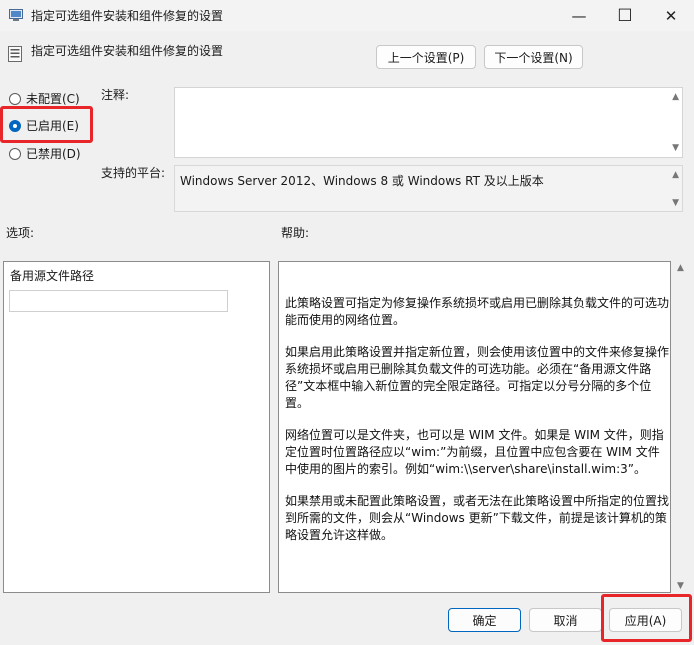  I want to click on minimize-button: —, so click(579, 15).